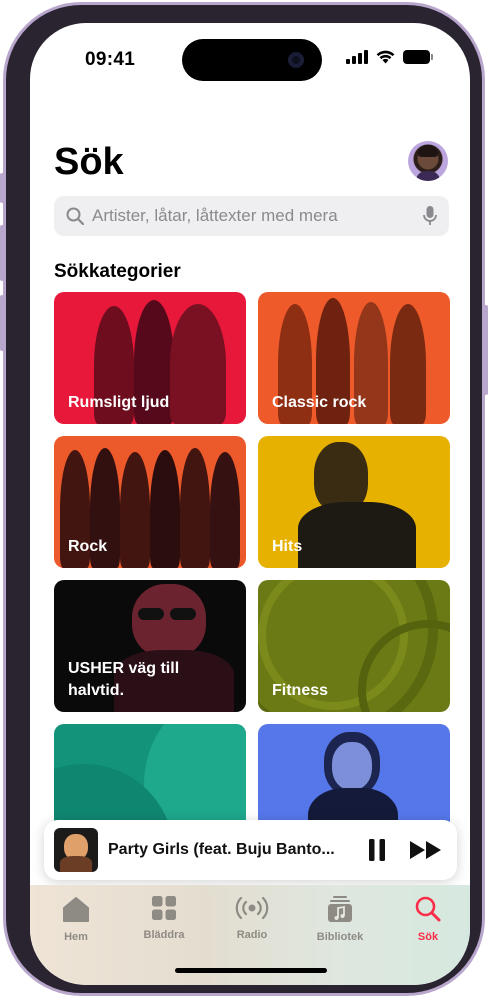  What do you see at coordinates (76, 850) in the screenshot?
I see `album-artwork` at bounding box center [76, 850].